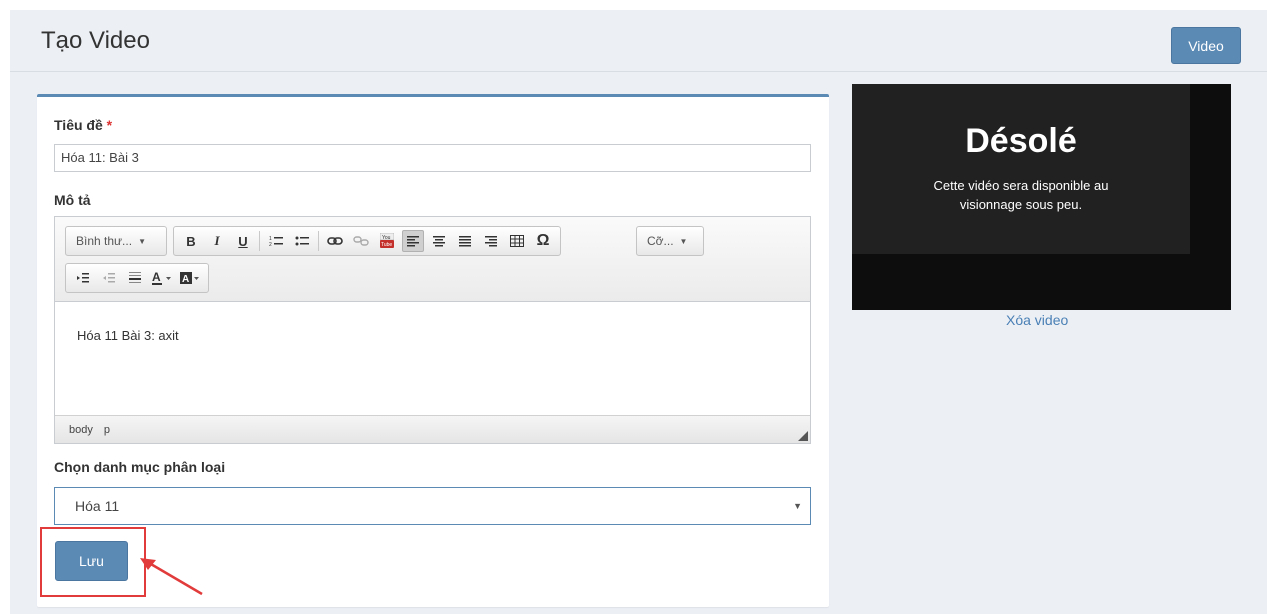 The image size is (1267, 614). Describe the element at coordinates (361, 241) in the screenshot. I see `unlink-icon` at that location.